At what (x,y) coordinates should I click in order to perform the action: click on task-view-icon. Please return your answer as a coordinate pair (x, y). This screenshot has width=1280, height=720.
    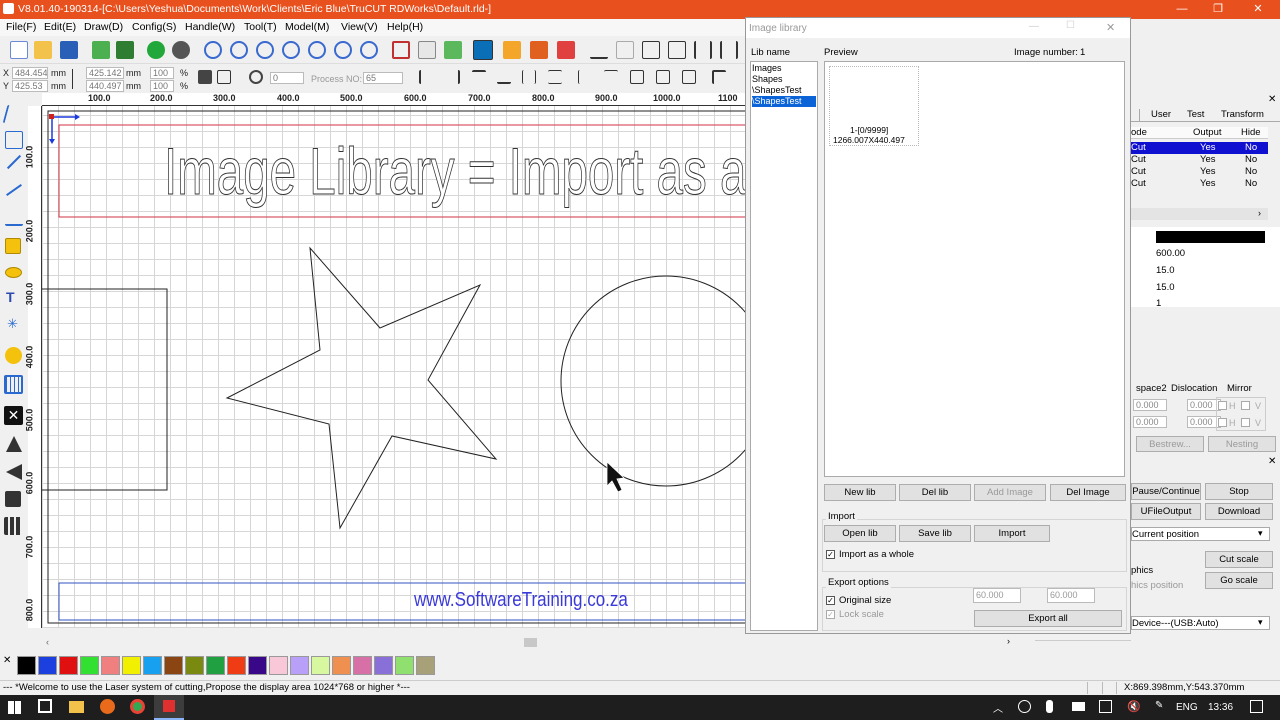
    Looking at the image, I should click on (45, 706).